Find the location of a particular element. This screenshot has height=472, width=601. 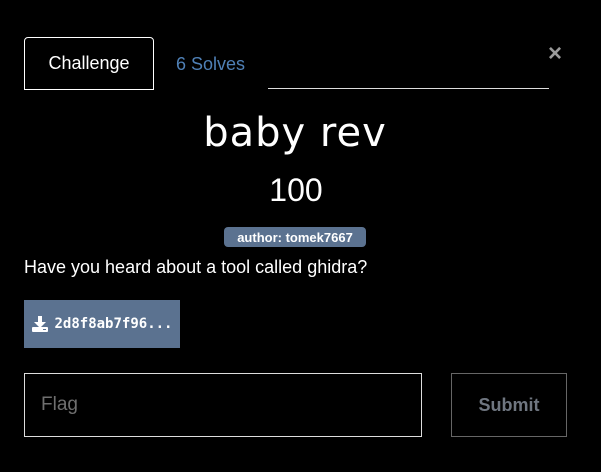

tab-challenge: Challenge is located at coordinates (89, 63).